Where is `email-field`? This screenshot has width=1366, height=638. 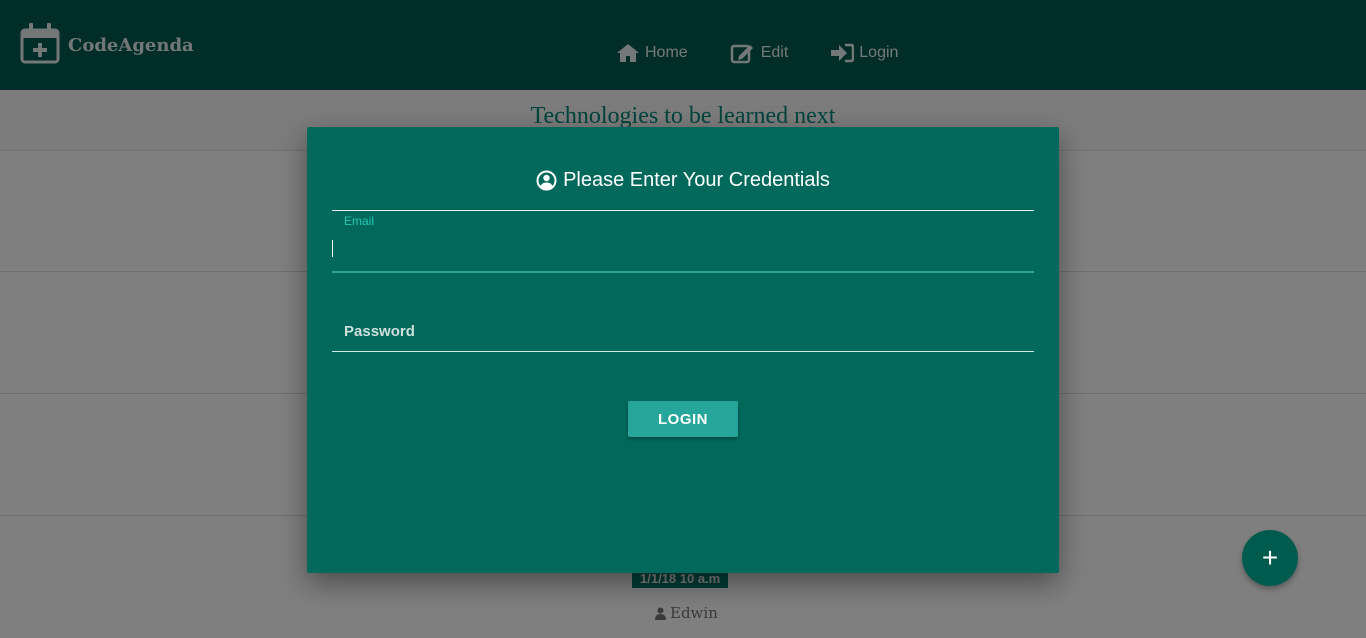
email-field is located at coordinates (683, 252).